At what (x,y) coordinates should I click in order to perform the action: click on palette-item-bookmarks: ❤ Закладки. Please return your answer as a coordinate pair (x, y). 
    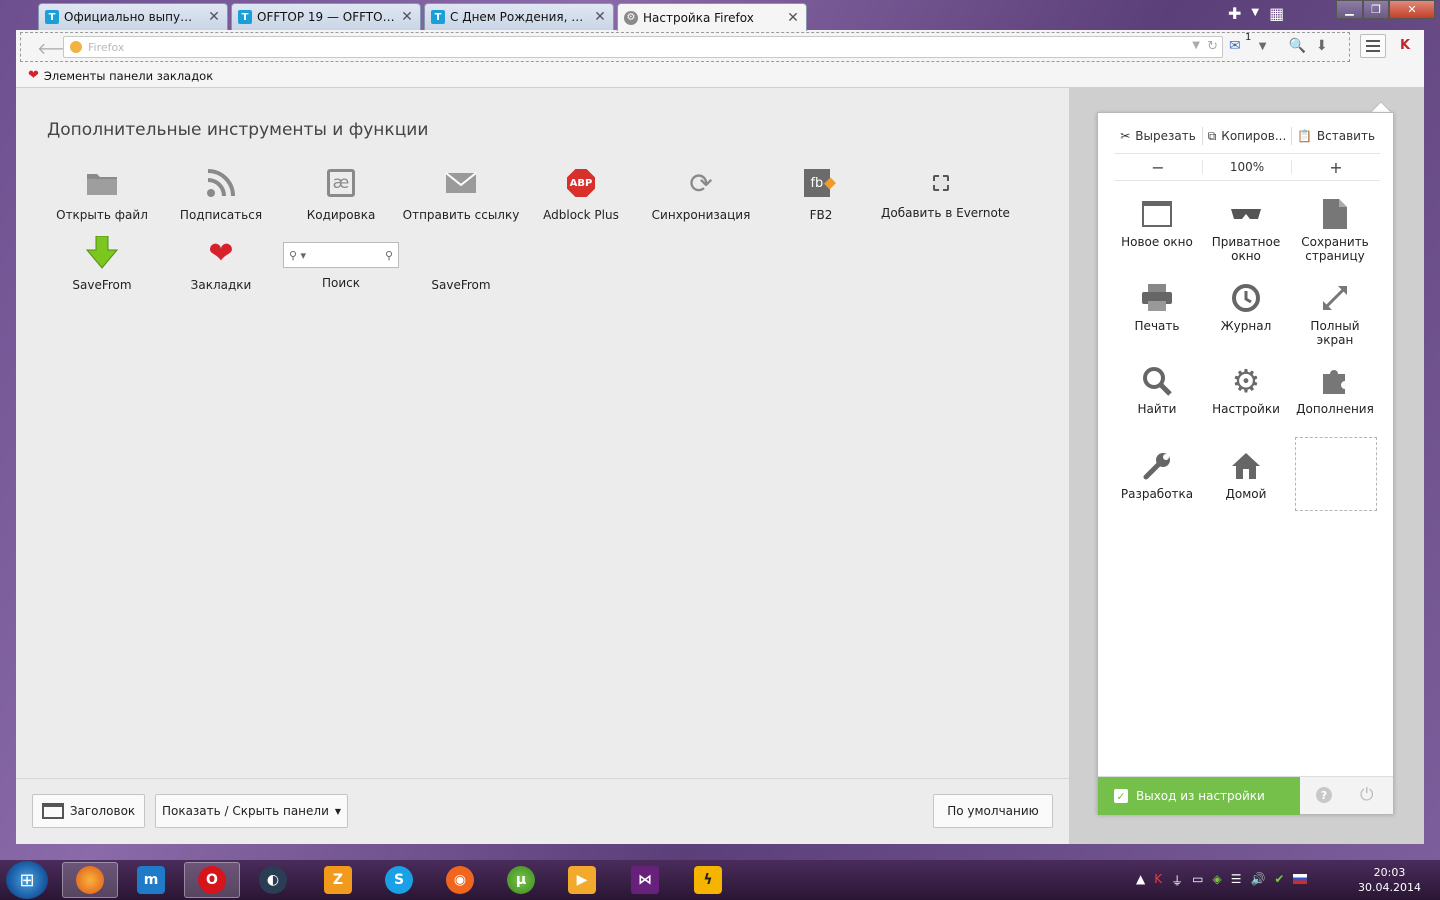
    Looking at the image, I should click on (221, 264).